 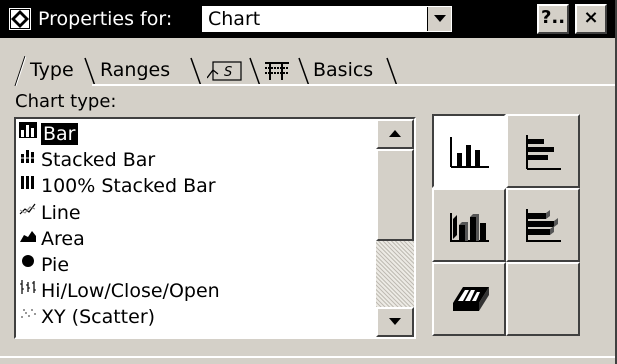 I want to click on horizontal-bar-style-icon, so click(x=543, y=152).